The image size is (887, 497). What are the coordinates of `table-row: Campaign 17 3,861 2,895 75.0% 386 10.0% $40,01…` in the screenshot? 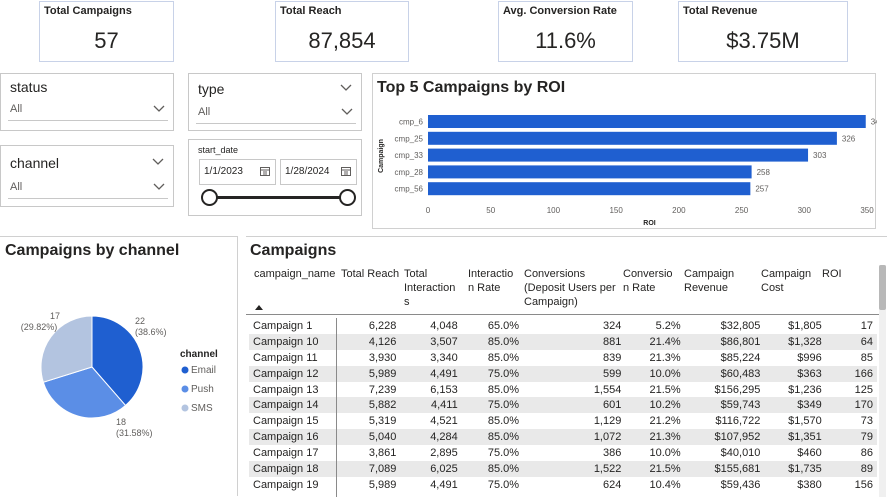 It's located at (563, 453).